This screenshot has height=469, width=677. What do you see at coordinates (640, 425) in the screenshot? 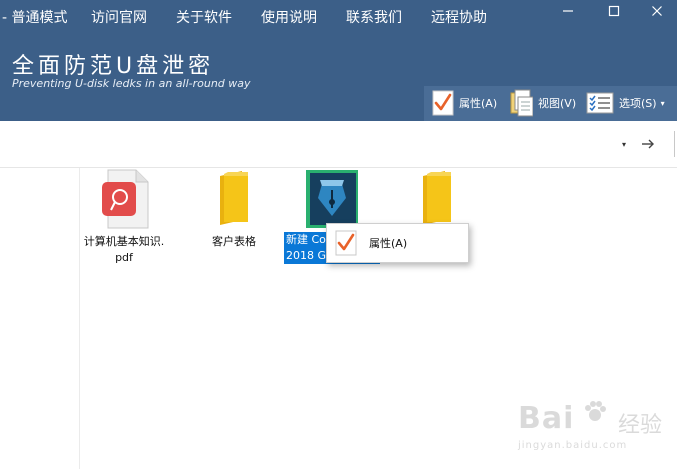
I see `watermark-cn: 经验` at bounding box center [640, 425].